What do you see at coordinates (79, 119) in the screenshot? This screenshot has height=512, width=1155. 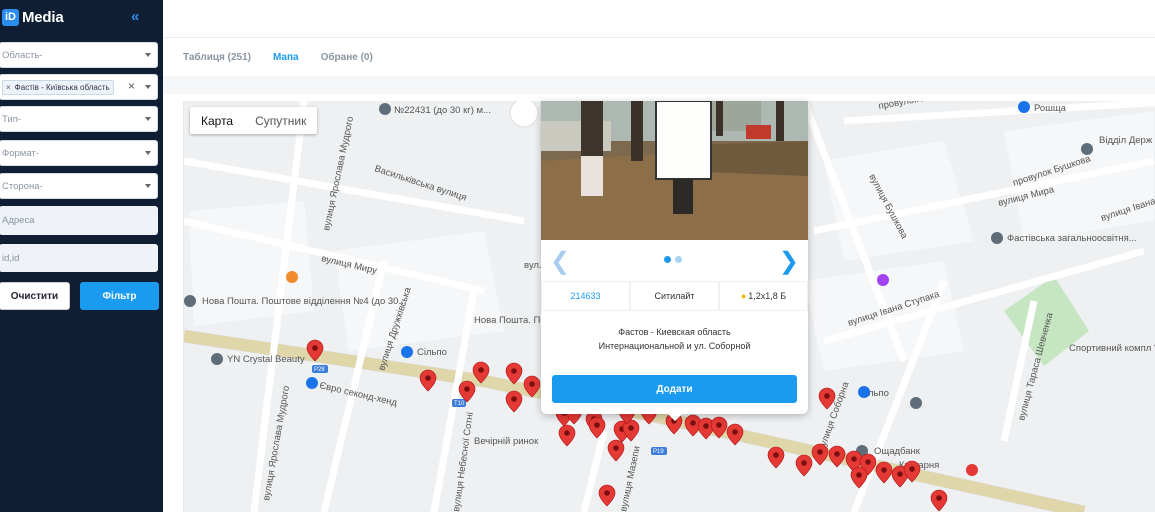 I see `type-select: Тип-` at bounding box center [79, 119].